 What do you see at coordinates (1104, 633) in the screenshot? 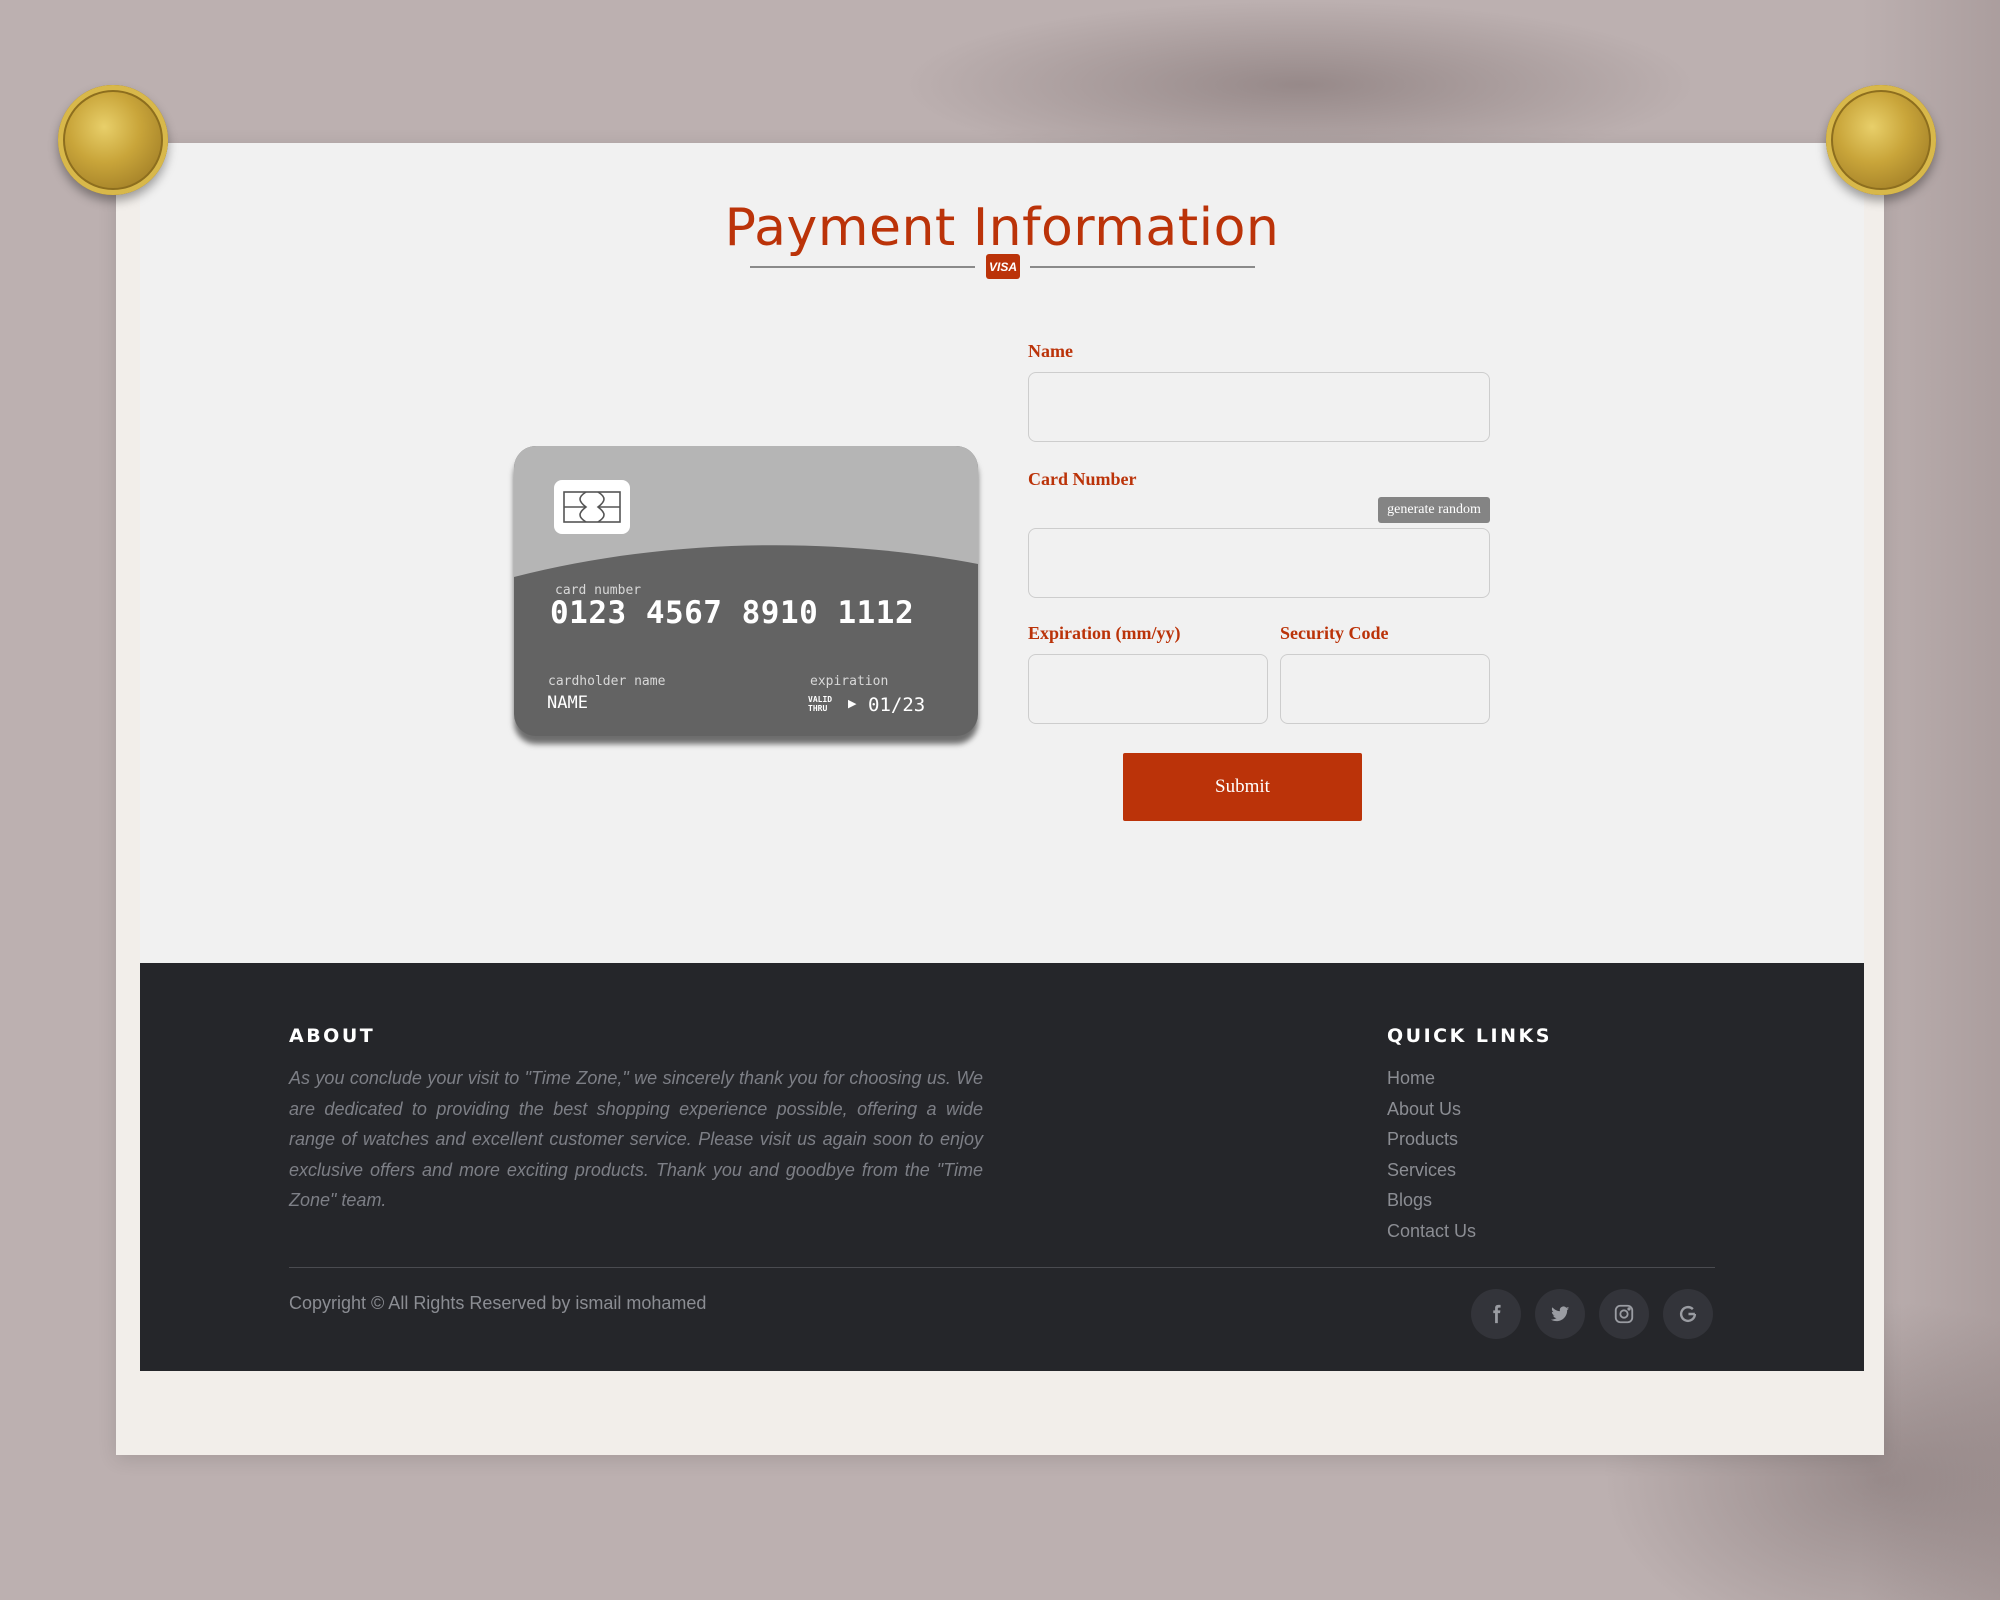
I see `expiration-label: Expiration (mm/yy)` at bounding box center [1104, 633].